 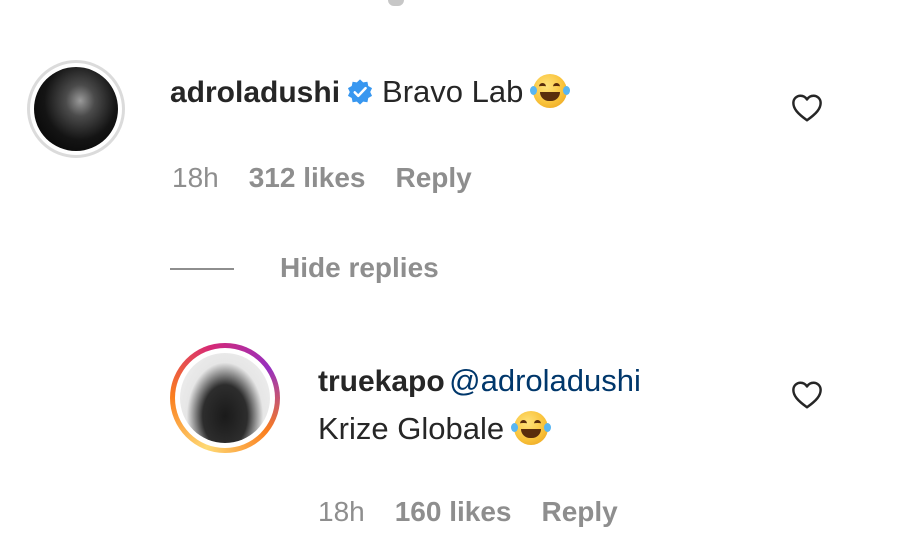 I want to click on verified-badge-icon, so click(x=360, y=92).